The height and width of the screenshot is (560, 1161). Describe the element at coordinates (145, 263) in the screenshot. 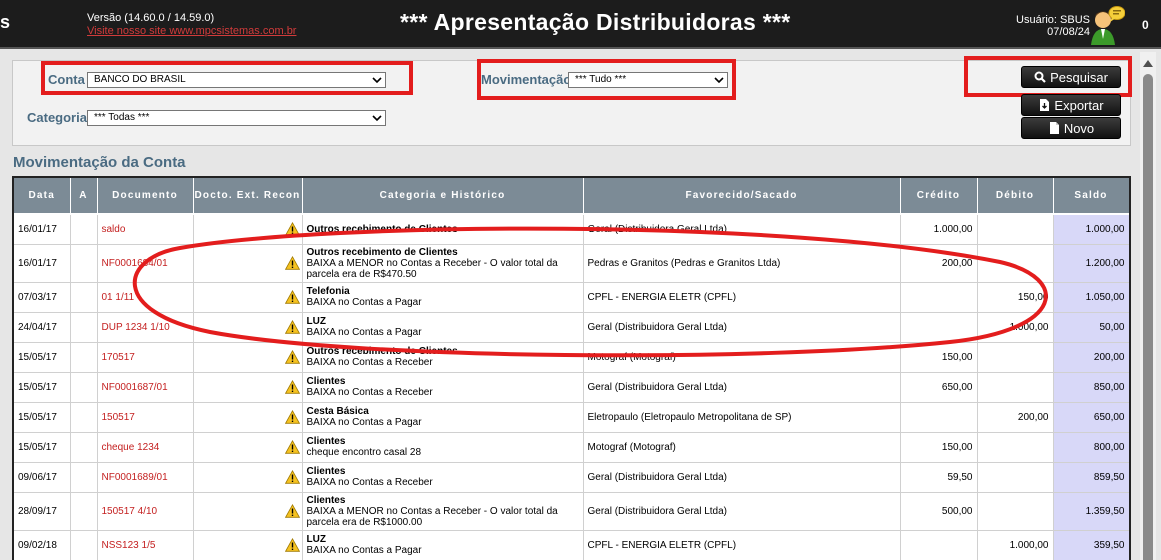

I see `cell-documento: NF0001684/01` at that location.